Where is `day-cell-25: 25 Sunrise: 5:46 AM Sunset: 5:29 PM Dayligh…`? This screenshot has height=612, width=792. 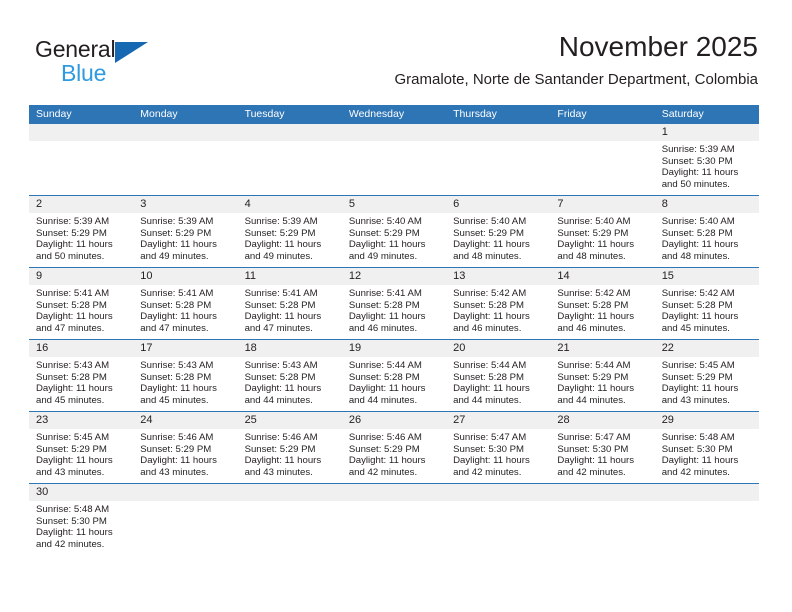 day-cell-25: 25 Sunrise: 5:46 AM Sunset: 5:29 PM Dayligh… is located at coordinates (289, 447).